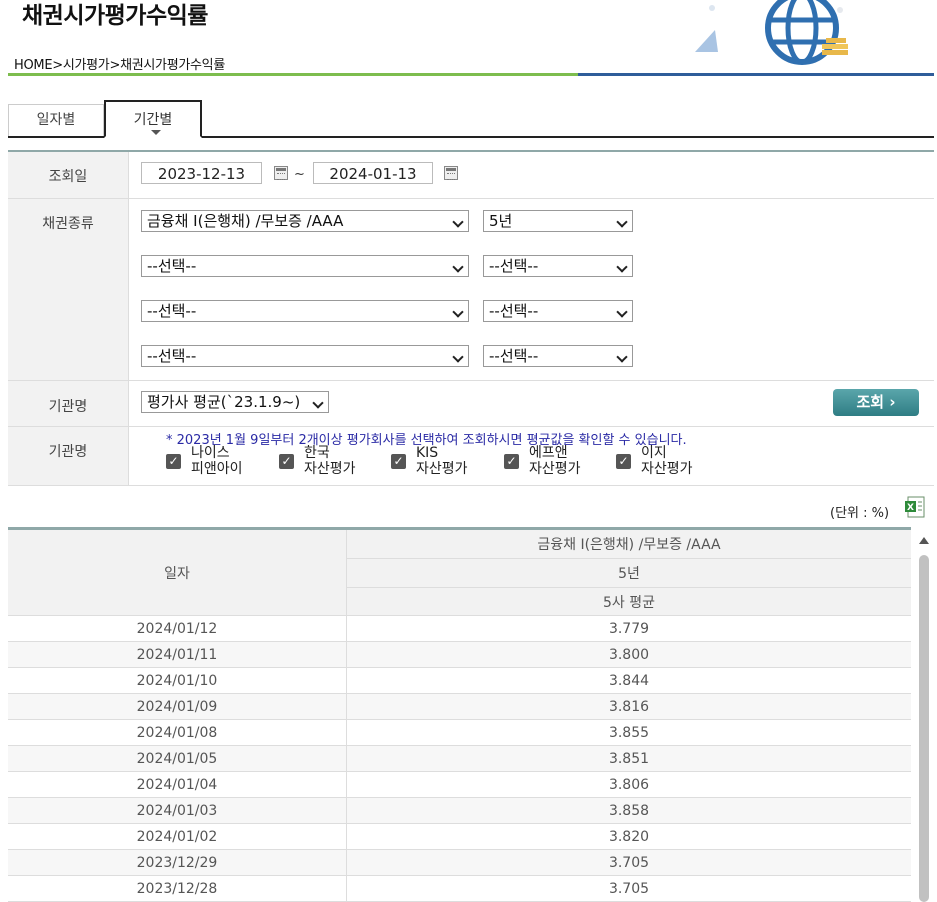 The image size is (937, 902). What do you see at coordinates (876, 402) in the screenshot?
I see `search-button: 조회 ›` at bounding box center [876, 402].